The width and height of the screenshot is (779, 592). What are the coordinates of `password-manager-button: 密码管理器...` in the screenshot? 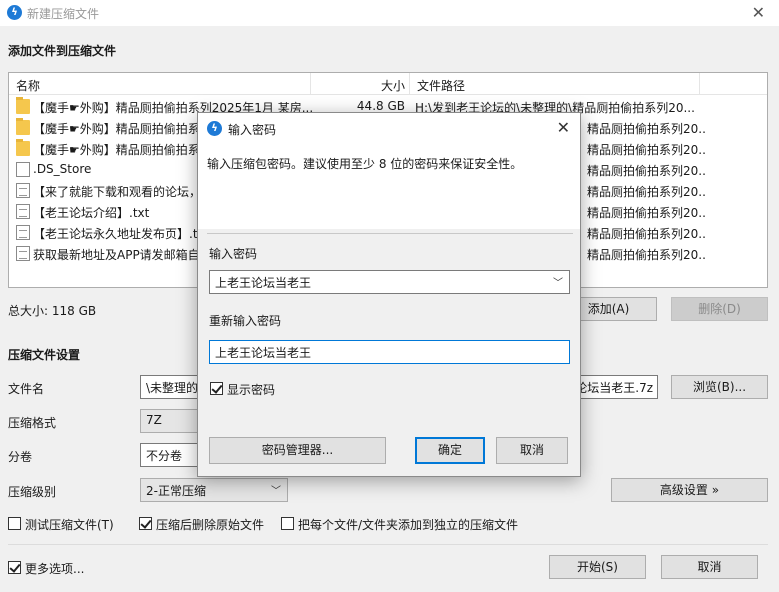 It's located at (297, 450).